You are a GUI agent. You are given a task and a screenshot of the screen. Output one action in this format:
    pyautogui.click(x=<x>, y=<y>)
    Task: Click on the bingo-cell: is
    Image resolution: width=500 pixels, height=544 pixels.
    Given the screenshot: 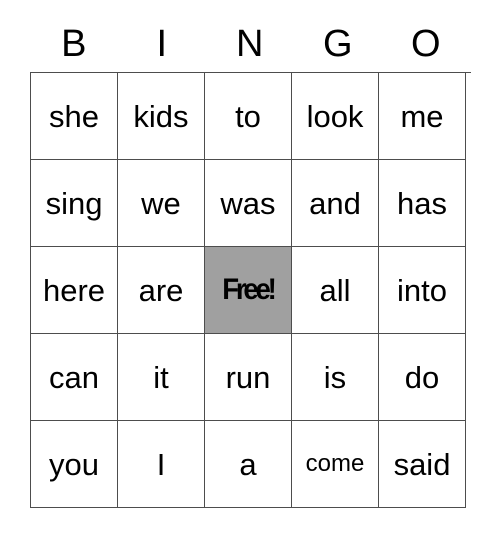 What is the action you would take?
    pyautogui.click(x=335, y=377)
    